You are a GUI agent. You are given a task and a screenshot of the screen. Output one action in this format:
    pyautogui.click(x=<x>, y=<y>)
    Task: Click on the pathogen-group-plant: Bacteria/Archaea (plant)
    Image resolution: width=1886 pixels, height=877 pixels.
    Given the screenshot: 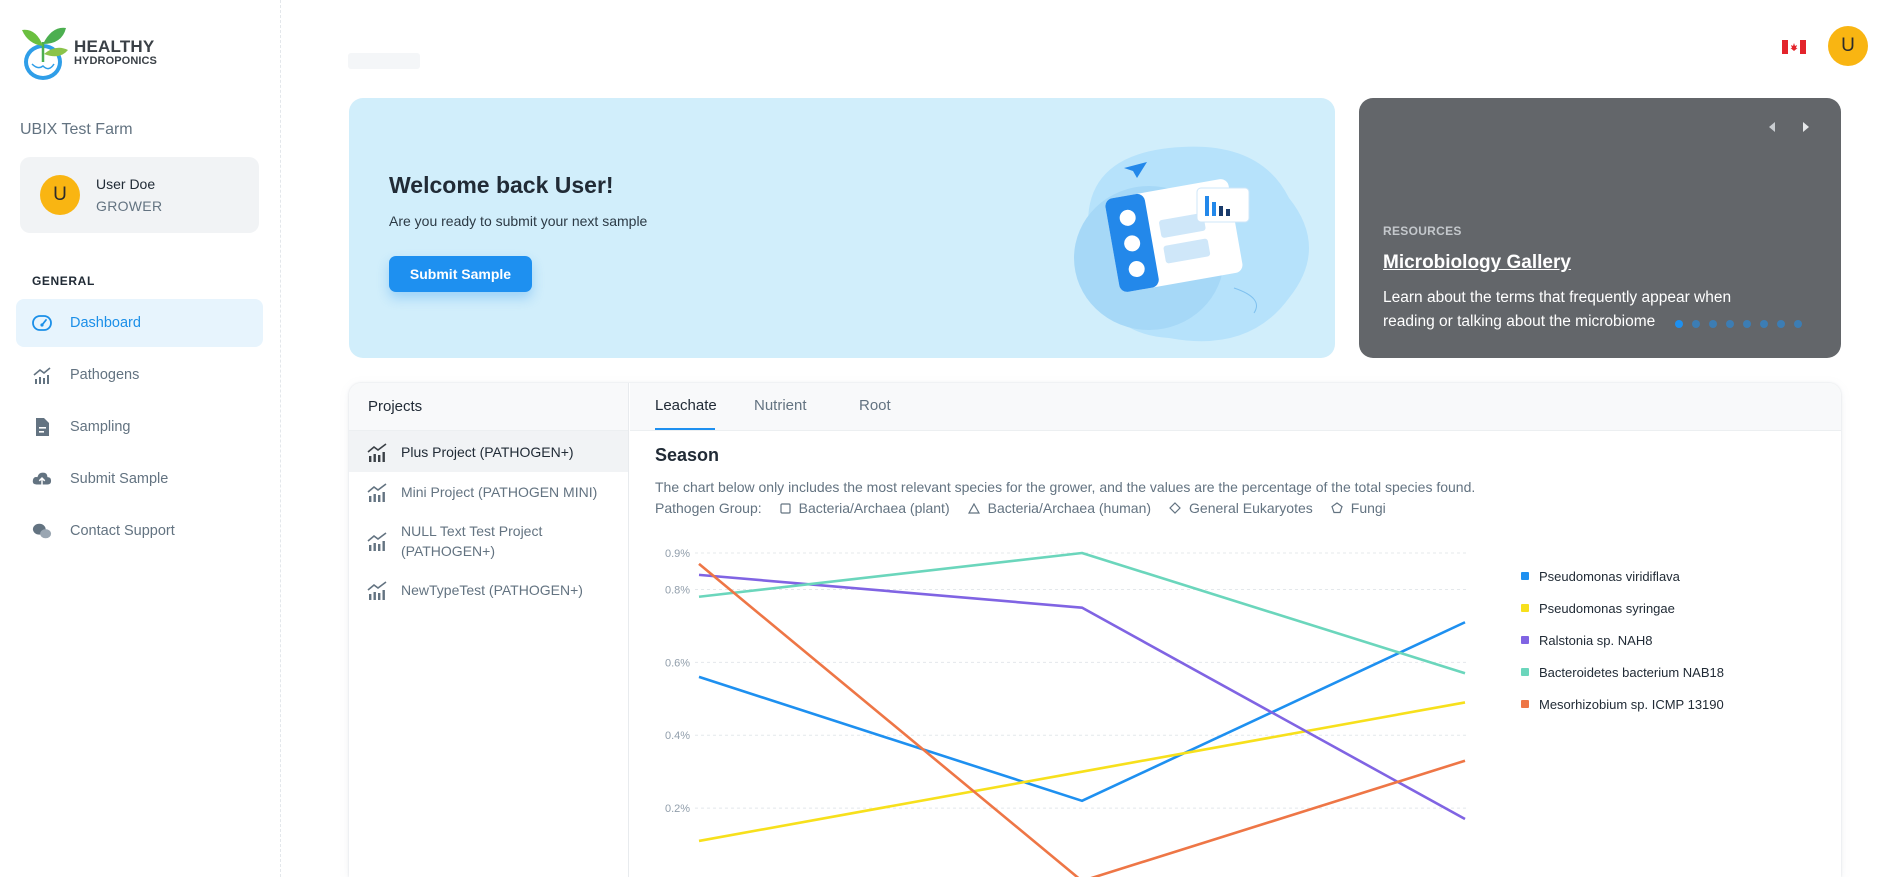 What is the action you would take?
    pyautogui.click(x=865, y=508)
    